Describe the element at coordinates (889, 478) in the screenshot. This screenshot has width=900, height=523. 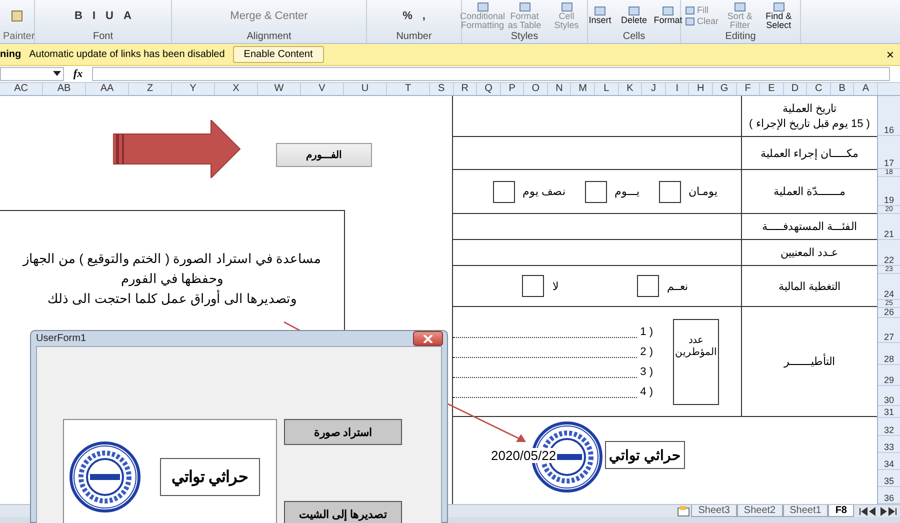
I see `row-number: 35` at that location.